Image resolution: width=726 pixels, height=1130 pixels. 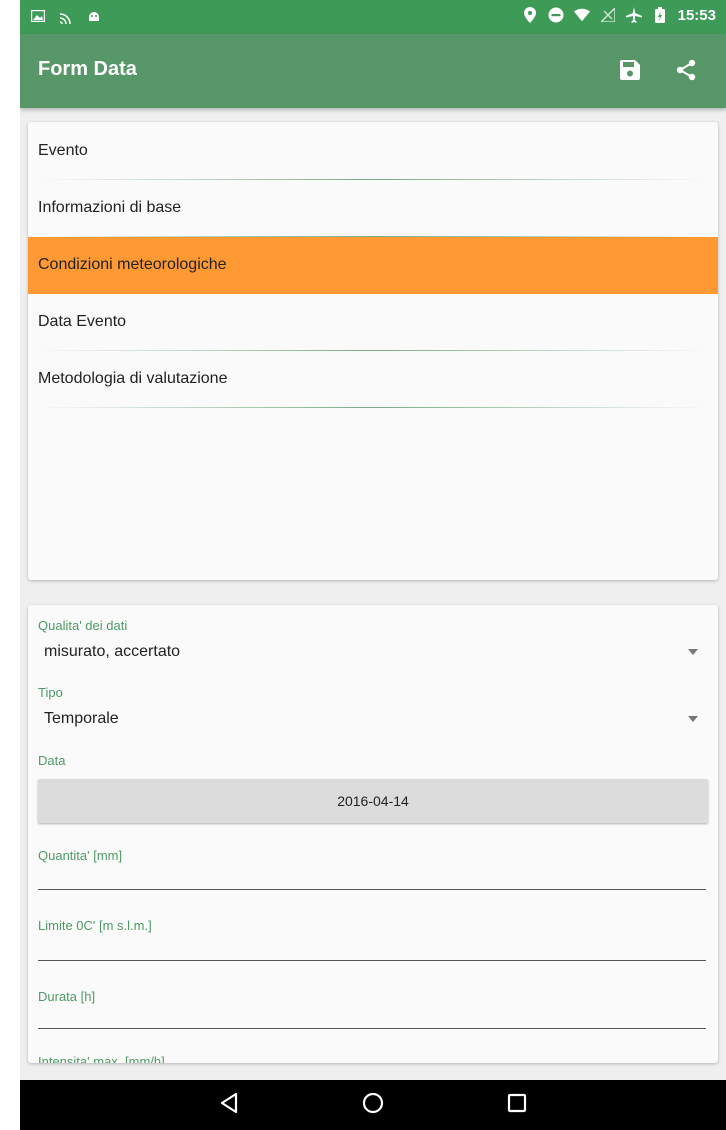 I want to click on home-button, so click(x=373, y=1105).